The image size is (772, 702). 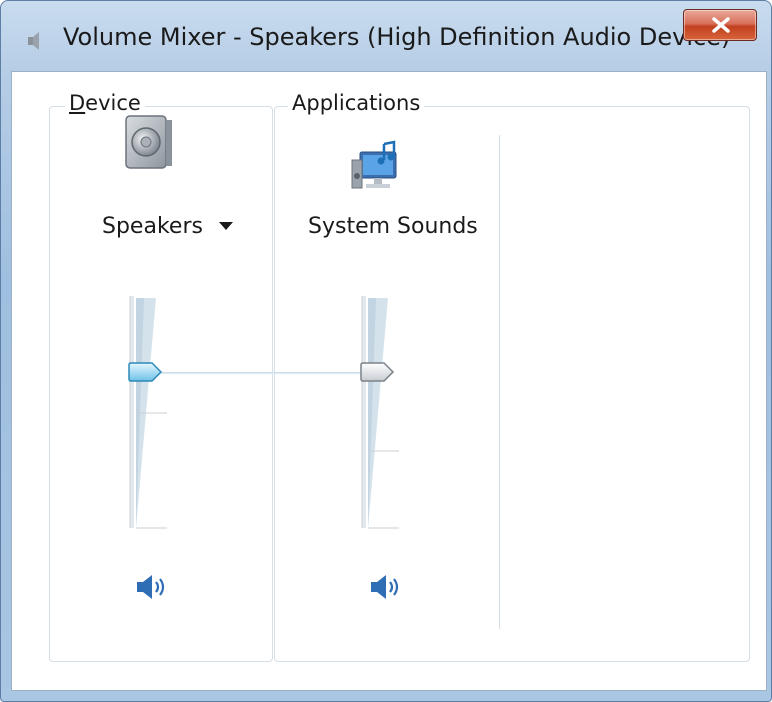 I want to click on close-icon, so click(x=721, y=25).